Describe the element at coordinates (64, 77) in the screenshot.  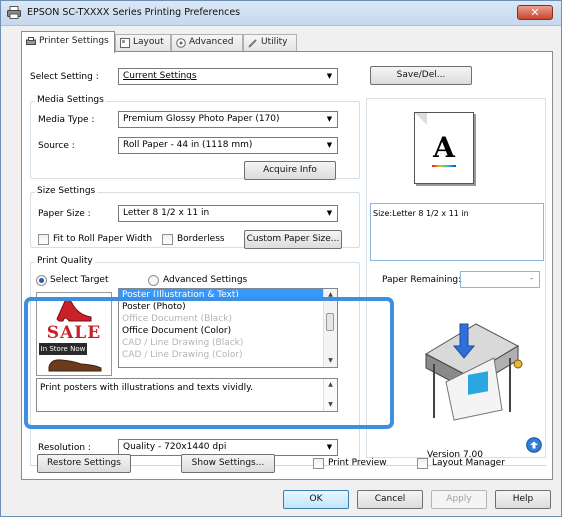
I see `select-setting-label: Select Setting :` at that location.